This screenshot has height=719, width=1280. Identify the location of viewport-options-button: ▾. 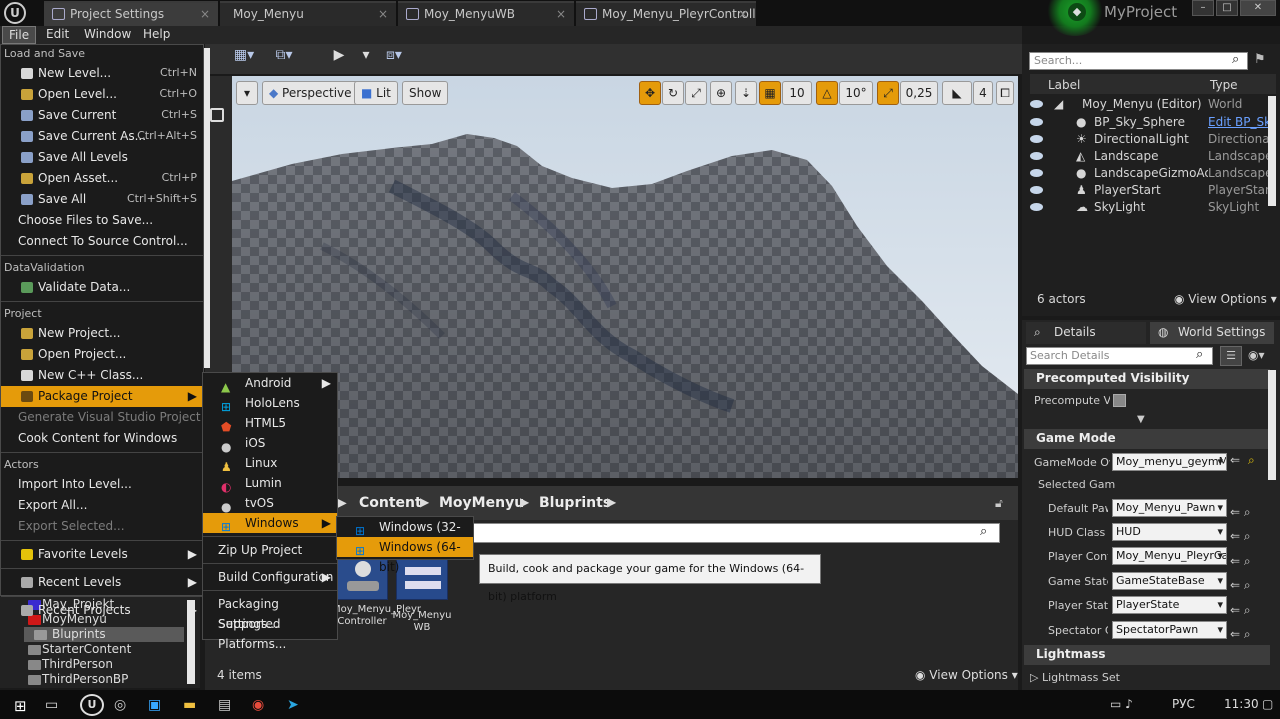
(247, 93).